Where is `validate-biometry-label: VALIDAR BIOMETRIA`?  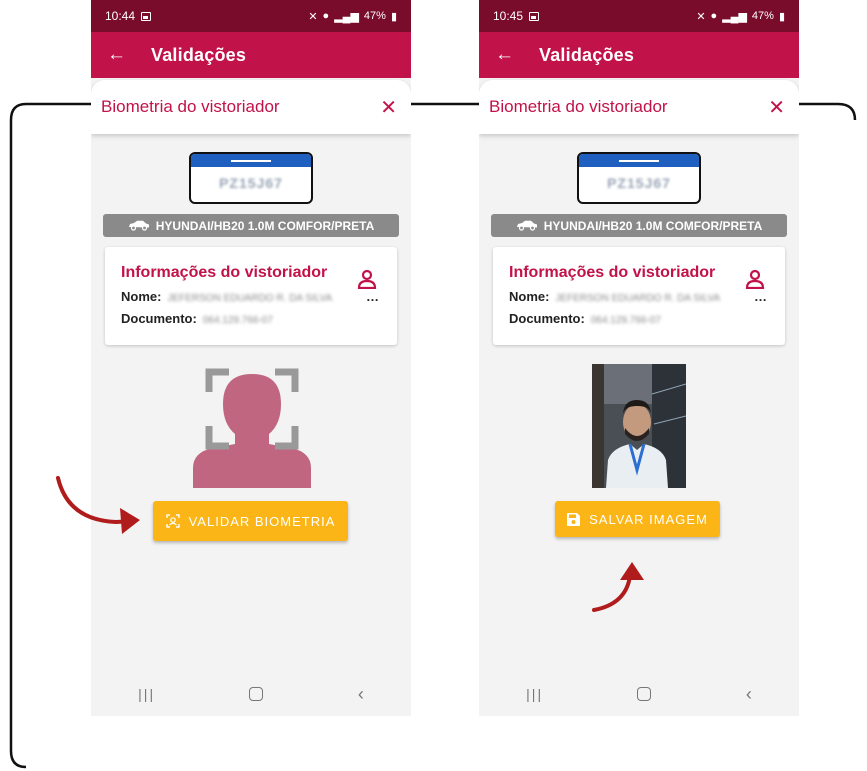
validate-biometry-label: VALIDAR BIOMETRIA is located at coordinates (262, 521).